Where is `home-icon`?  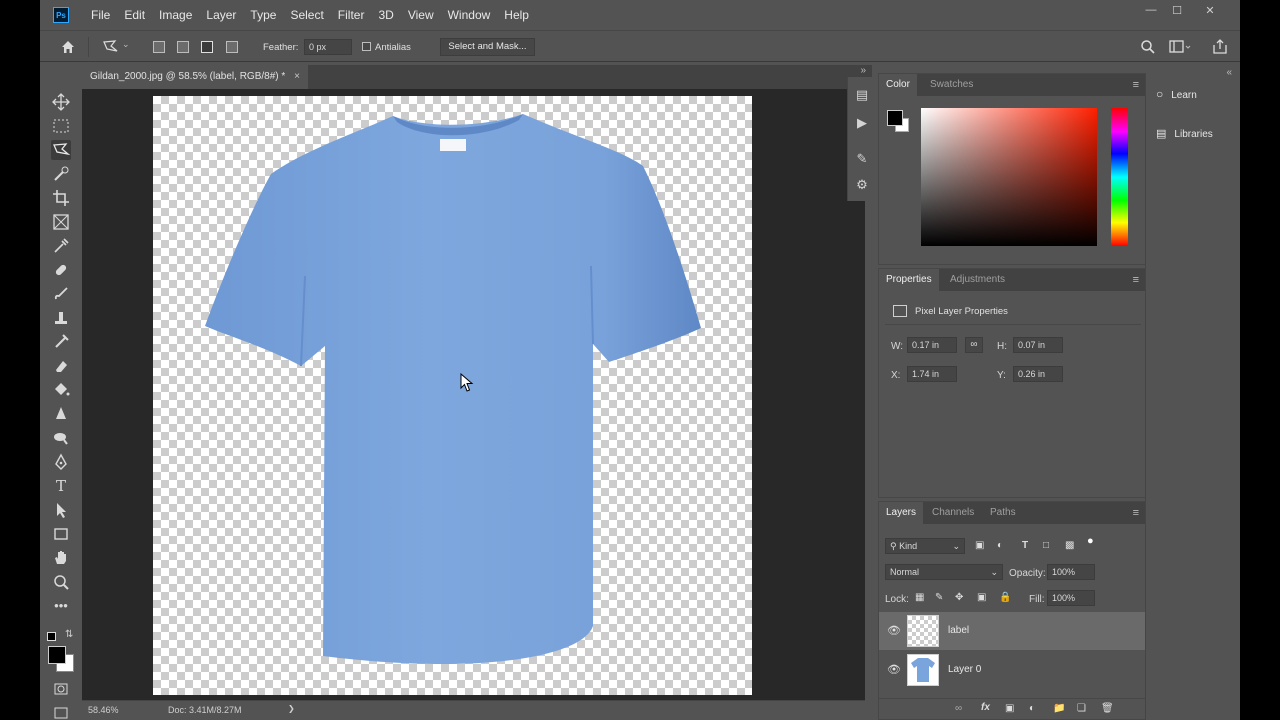
home-icon is located at coordinates (68, 47).